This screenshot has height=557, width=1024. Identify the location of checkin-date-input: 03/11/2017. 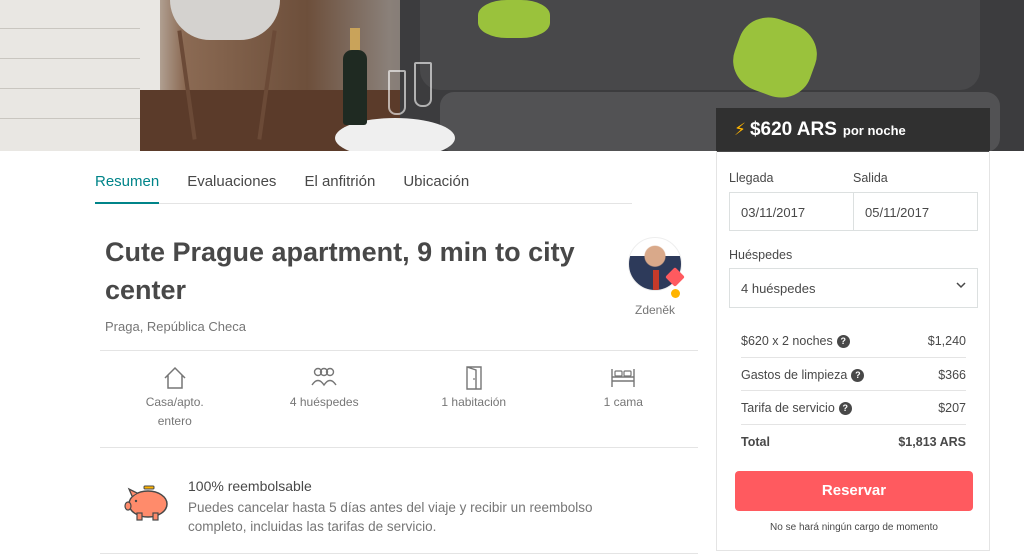
(792, 211).